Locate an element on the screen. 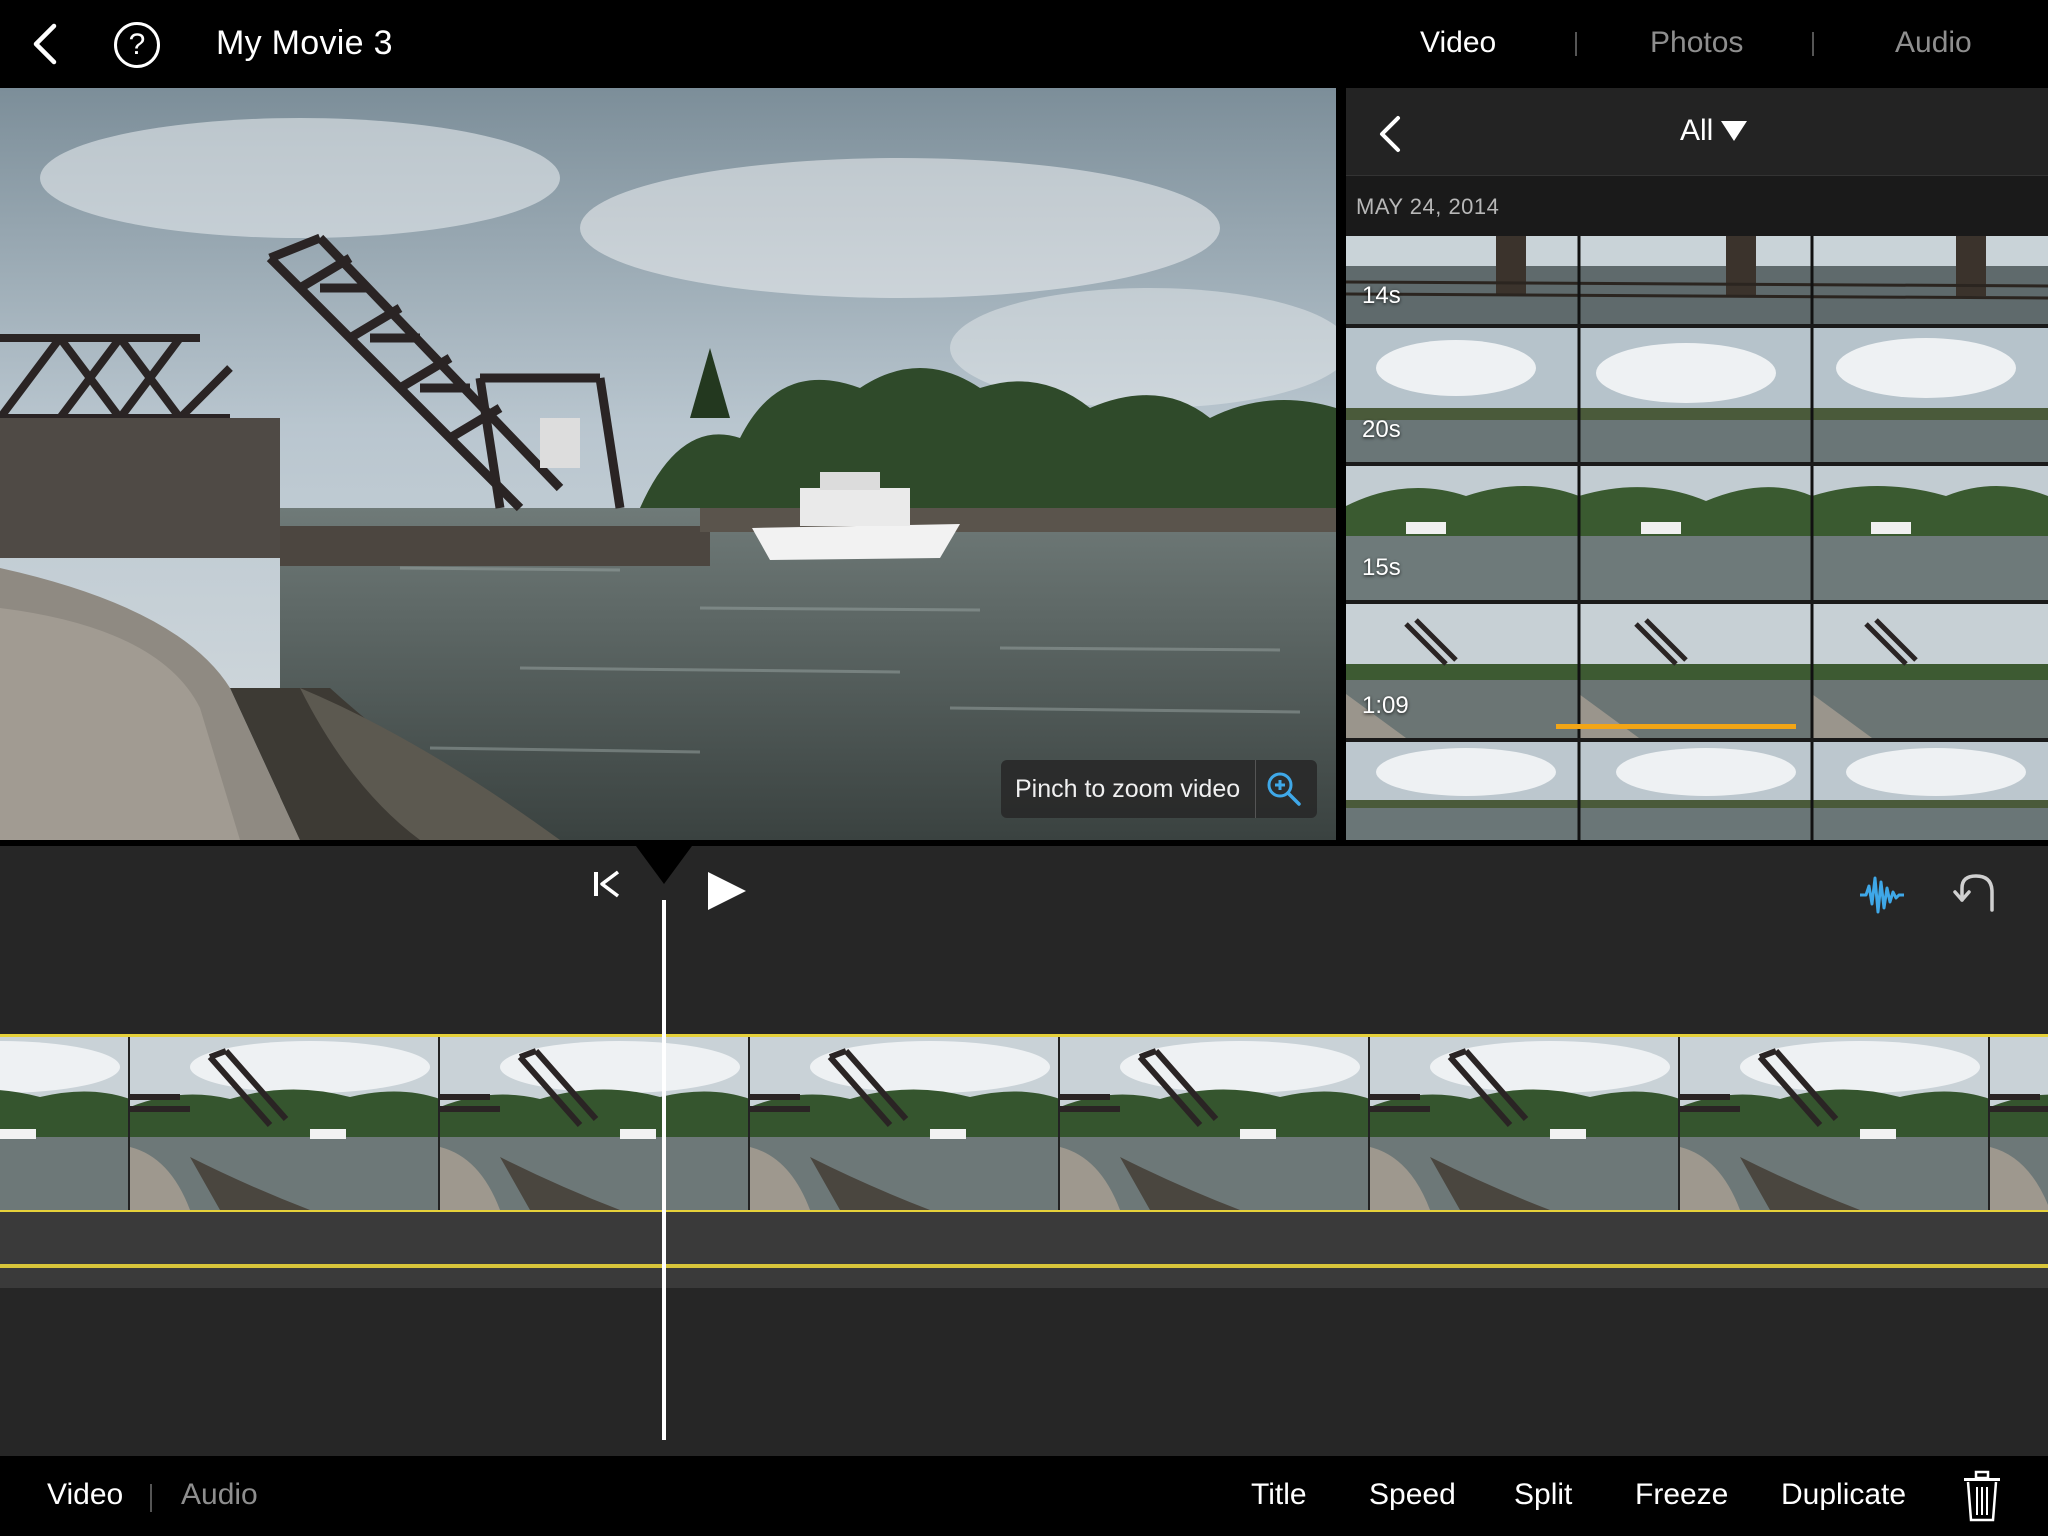  delete-button is located at coordinates (1982, 1498).